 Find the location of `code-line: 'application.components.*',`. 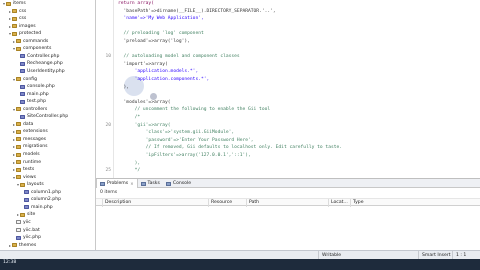

code-line: 'application.components.*', is located at coordinates (164, 80).